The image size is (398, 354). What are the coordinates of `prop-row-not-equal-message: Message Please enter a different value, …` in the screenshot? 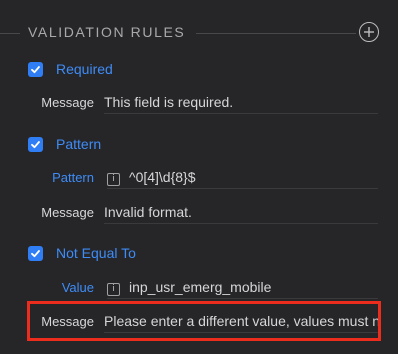 It's located at (199, 322).